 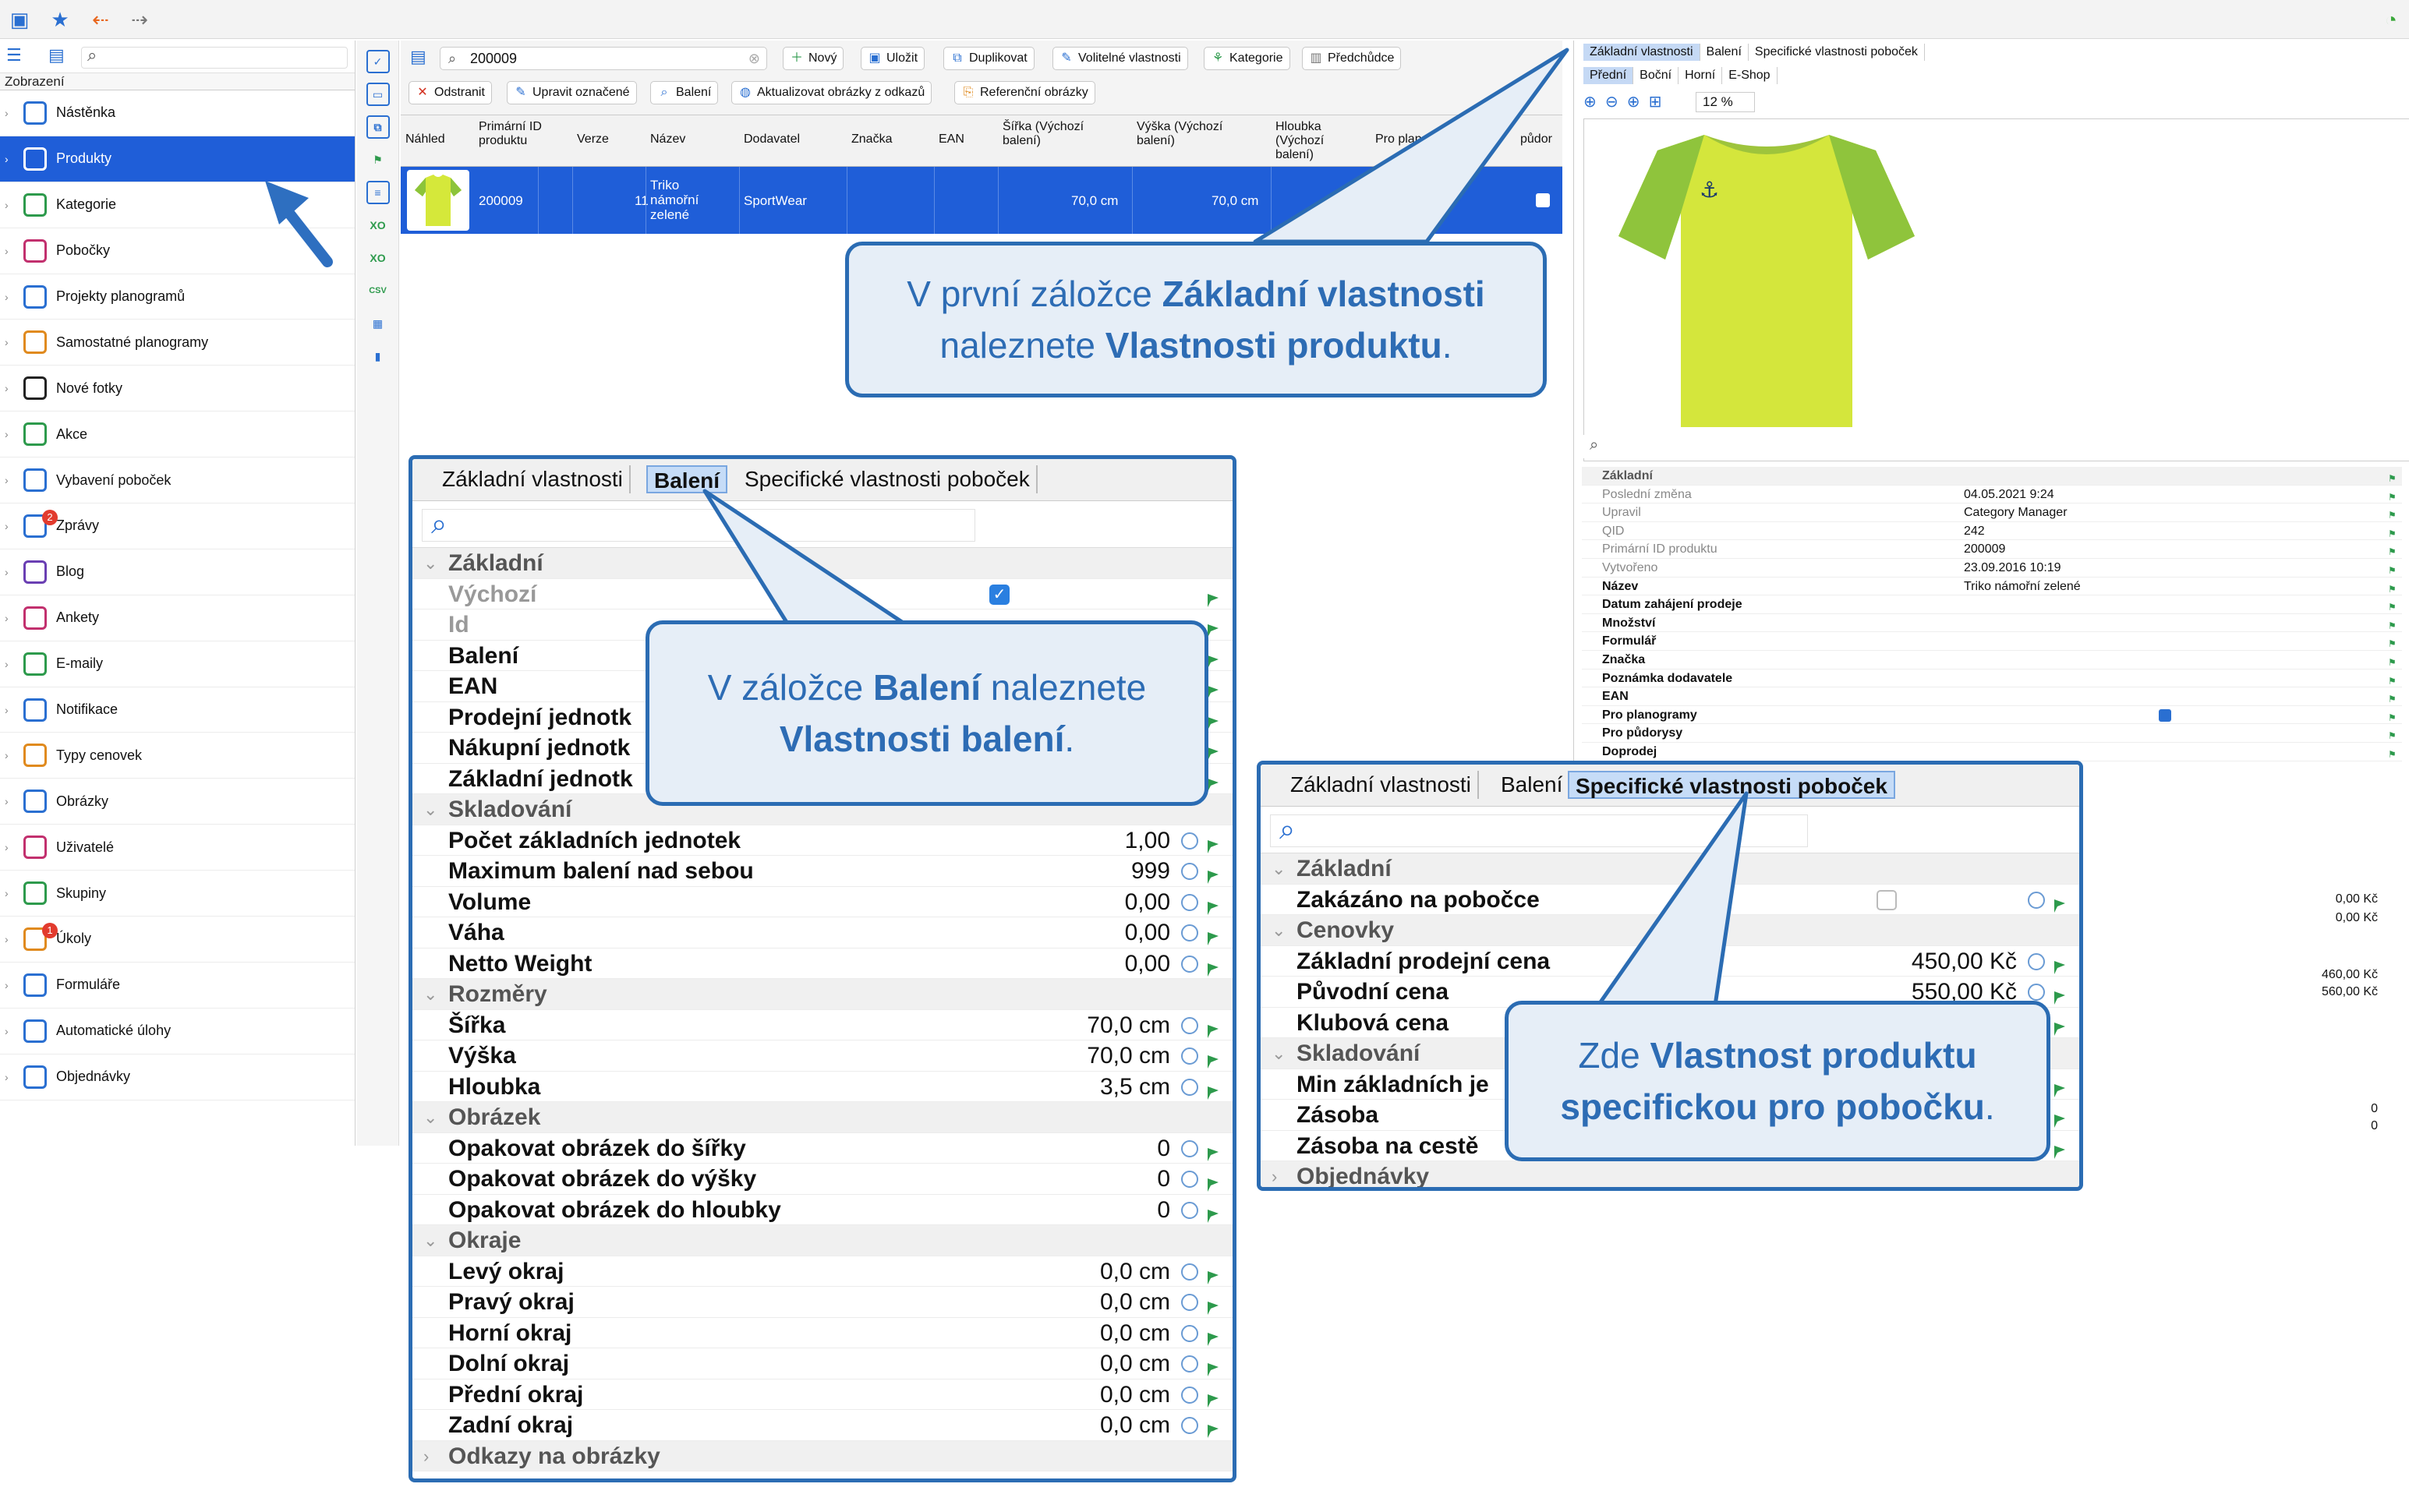 What do you see at coordinates (1614, 1055) in the screenshot?
I see `callout-text: Zde` at bounding box center [1614, 1055].